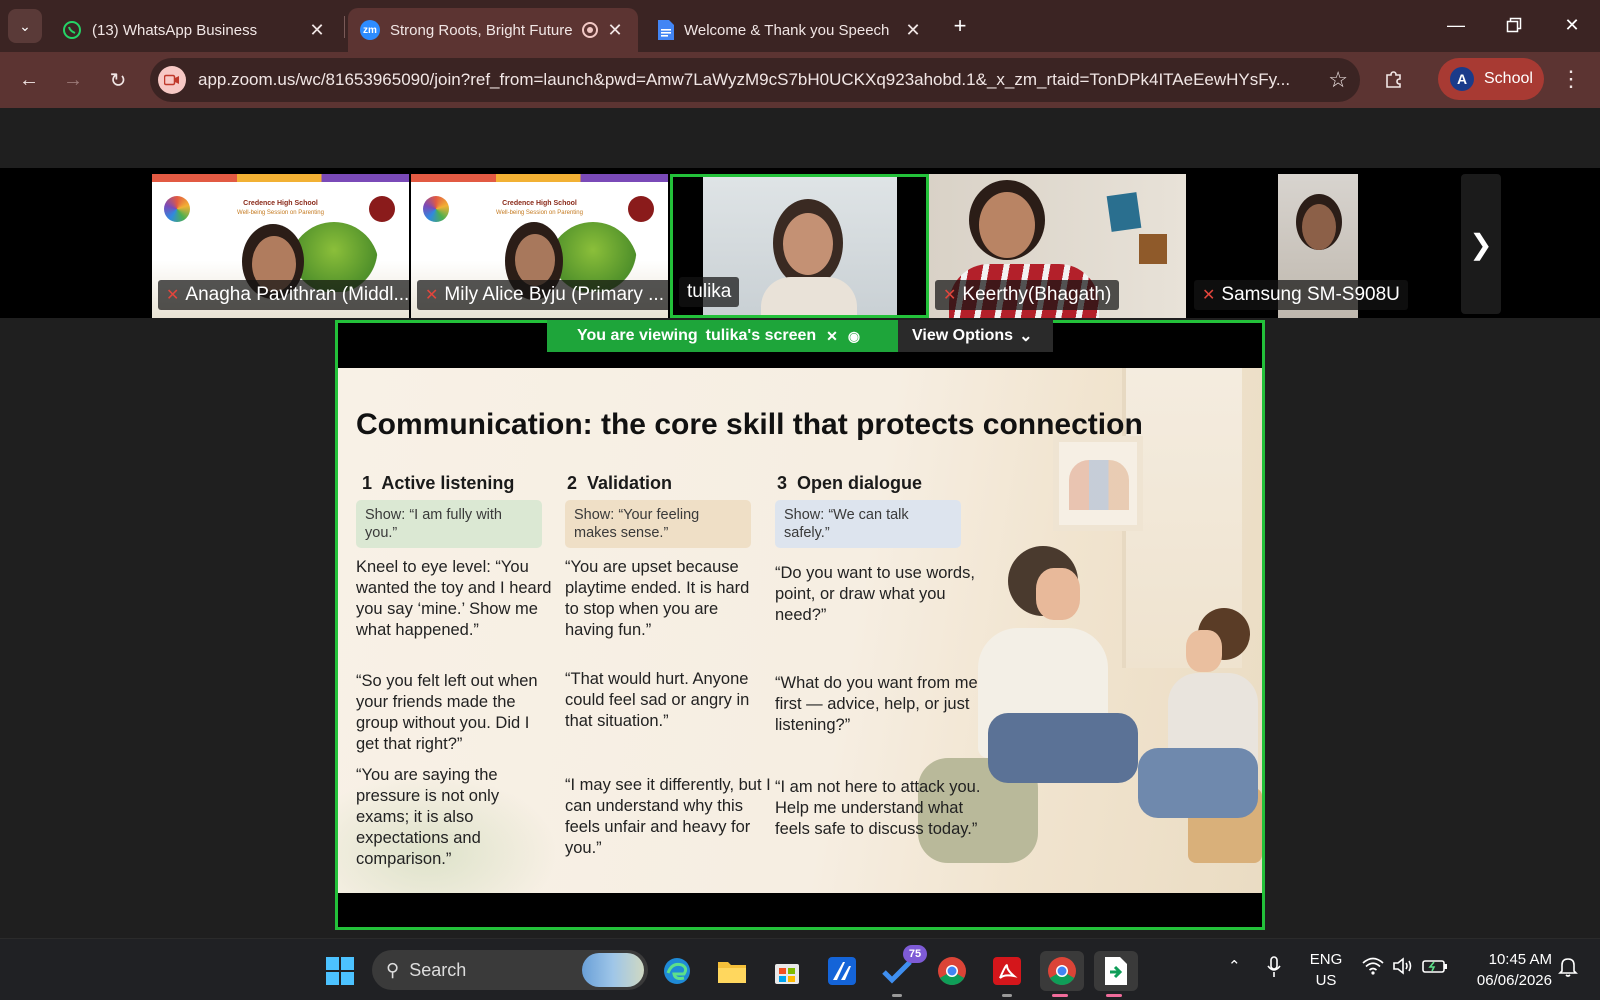 The width and height of the screenshot is (1600, 1000). I want to click on microsoft-store-app, so click(787, 971).